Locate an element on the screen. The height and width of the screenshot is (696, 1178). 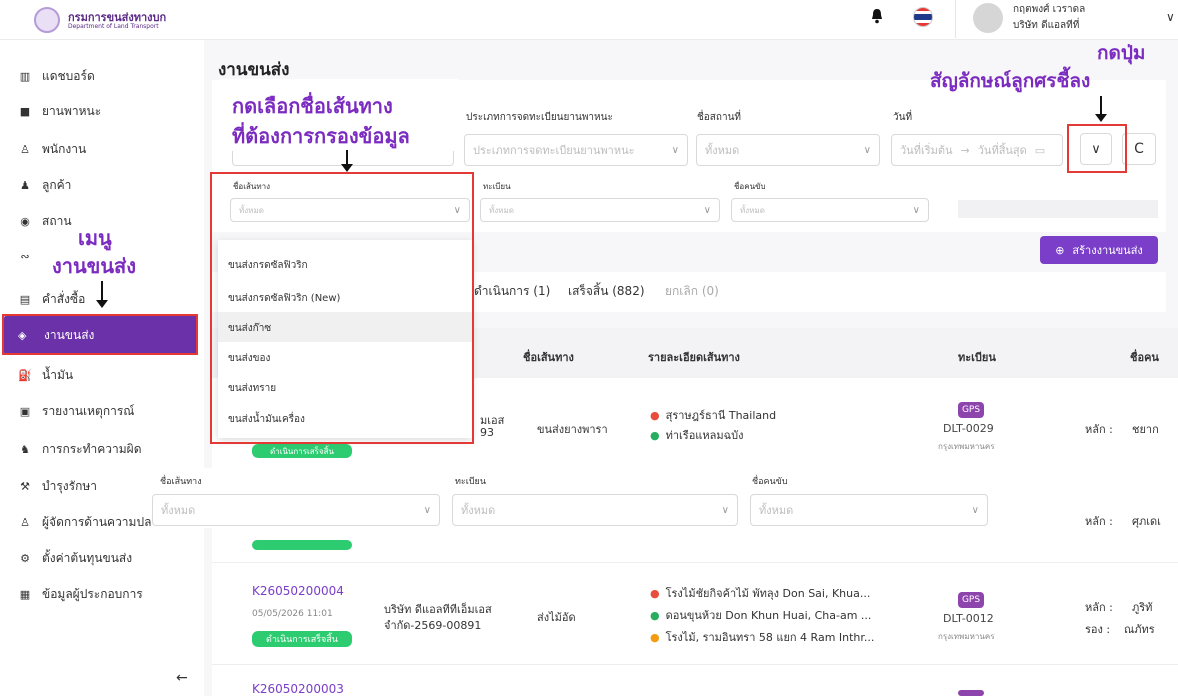
sidebar-item-routes: ∾ is located at coordinates (30, 256).